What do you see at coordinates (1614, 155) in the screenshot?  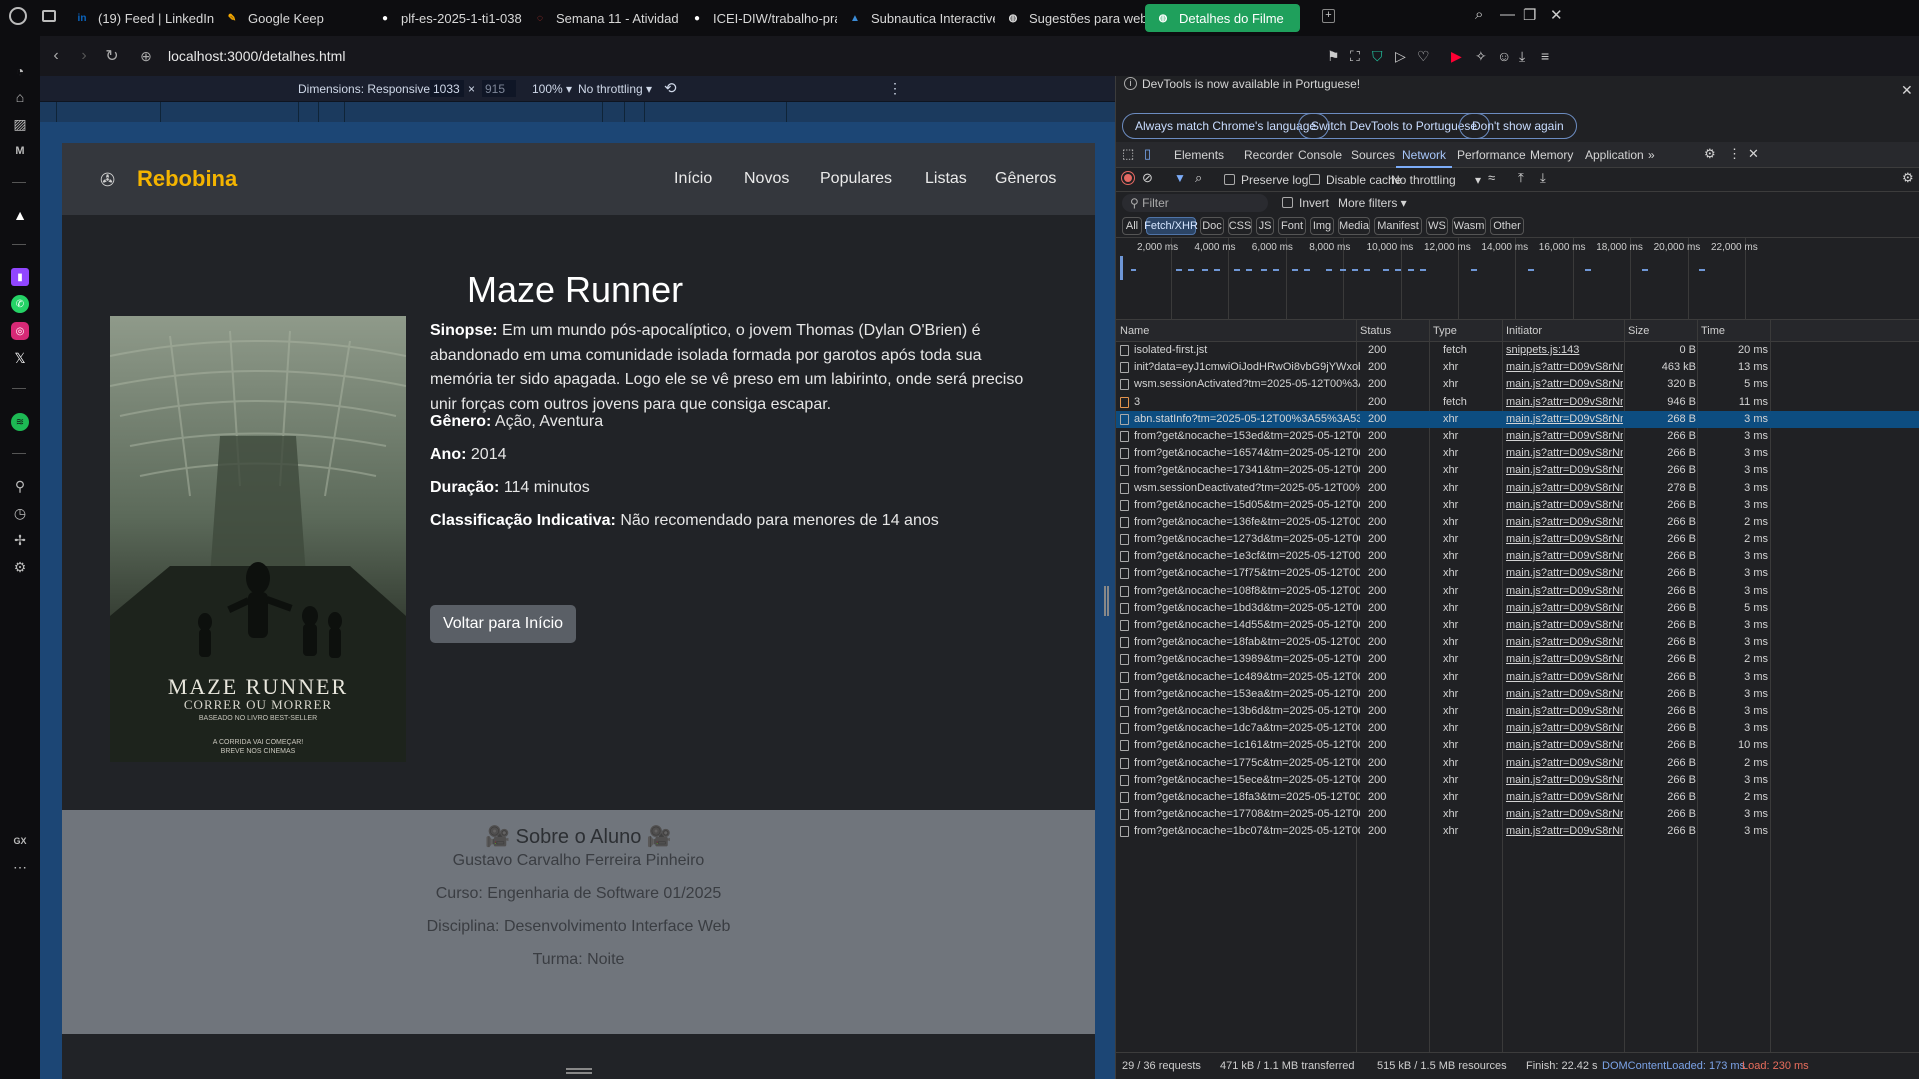 I see `tab-application: Application` at bounding box center [1614, 155].